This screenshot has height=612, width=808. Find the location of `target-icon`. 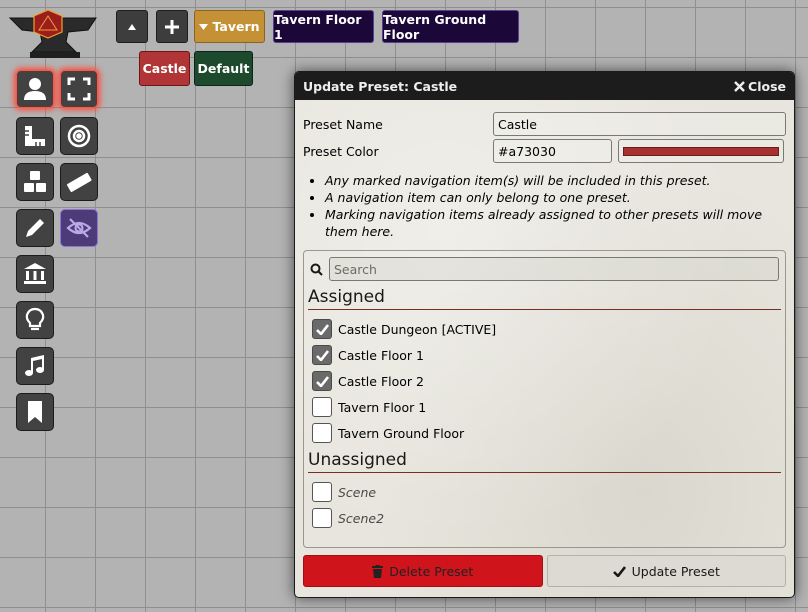

target-icon is located at coordinates (79, 136).